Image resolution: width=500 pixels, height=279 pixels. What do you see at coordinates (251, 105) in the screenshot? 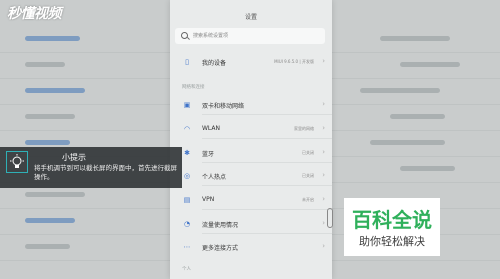
I see `settings-item-sim: ▣ 双卡和移动网络 ›` at bounding box center [251, 105].